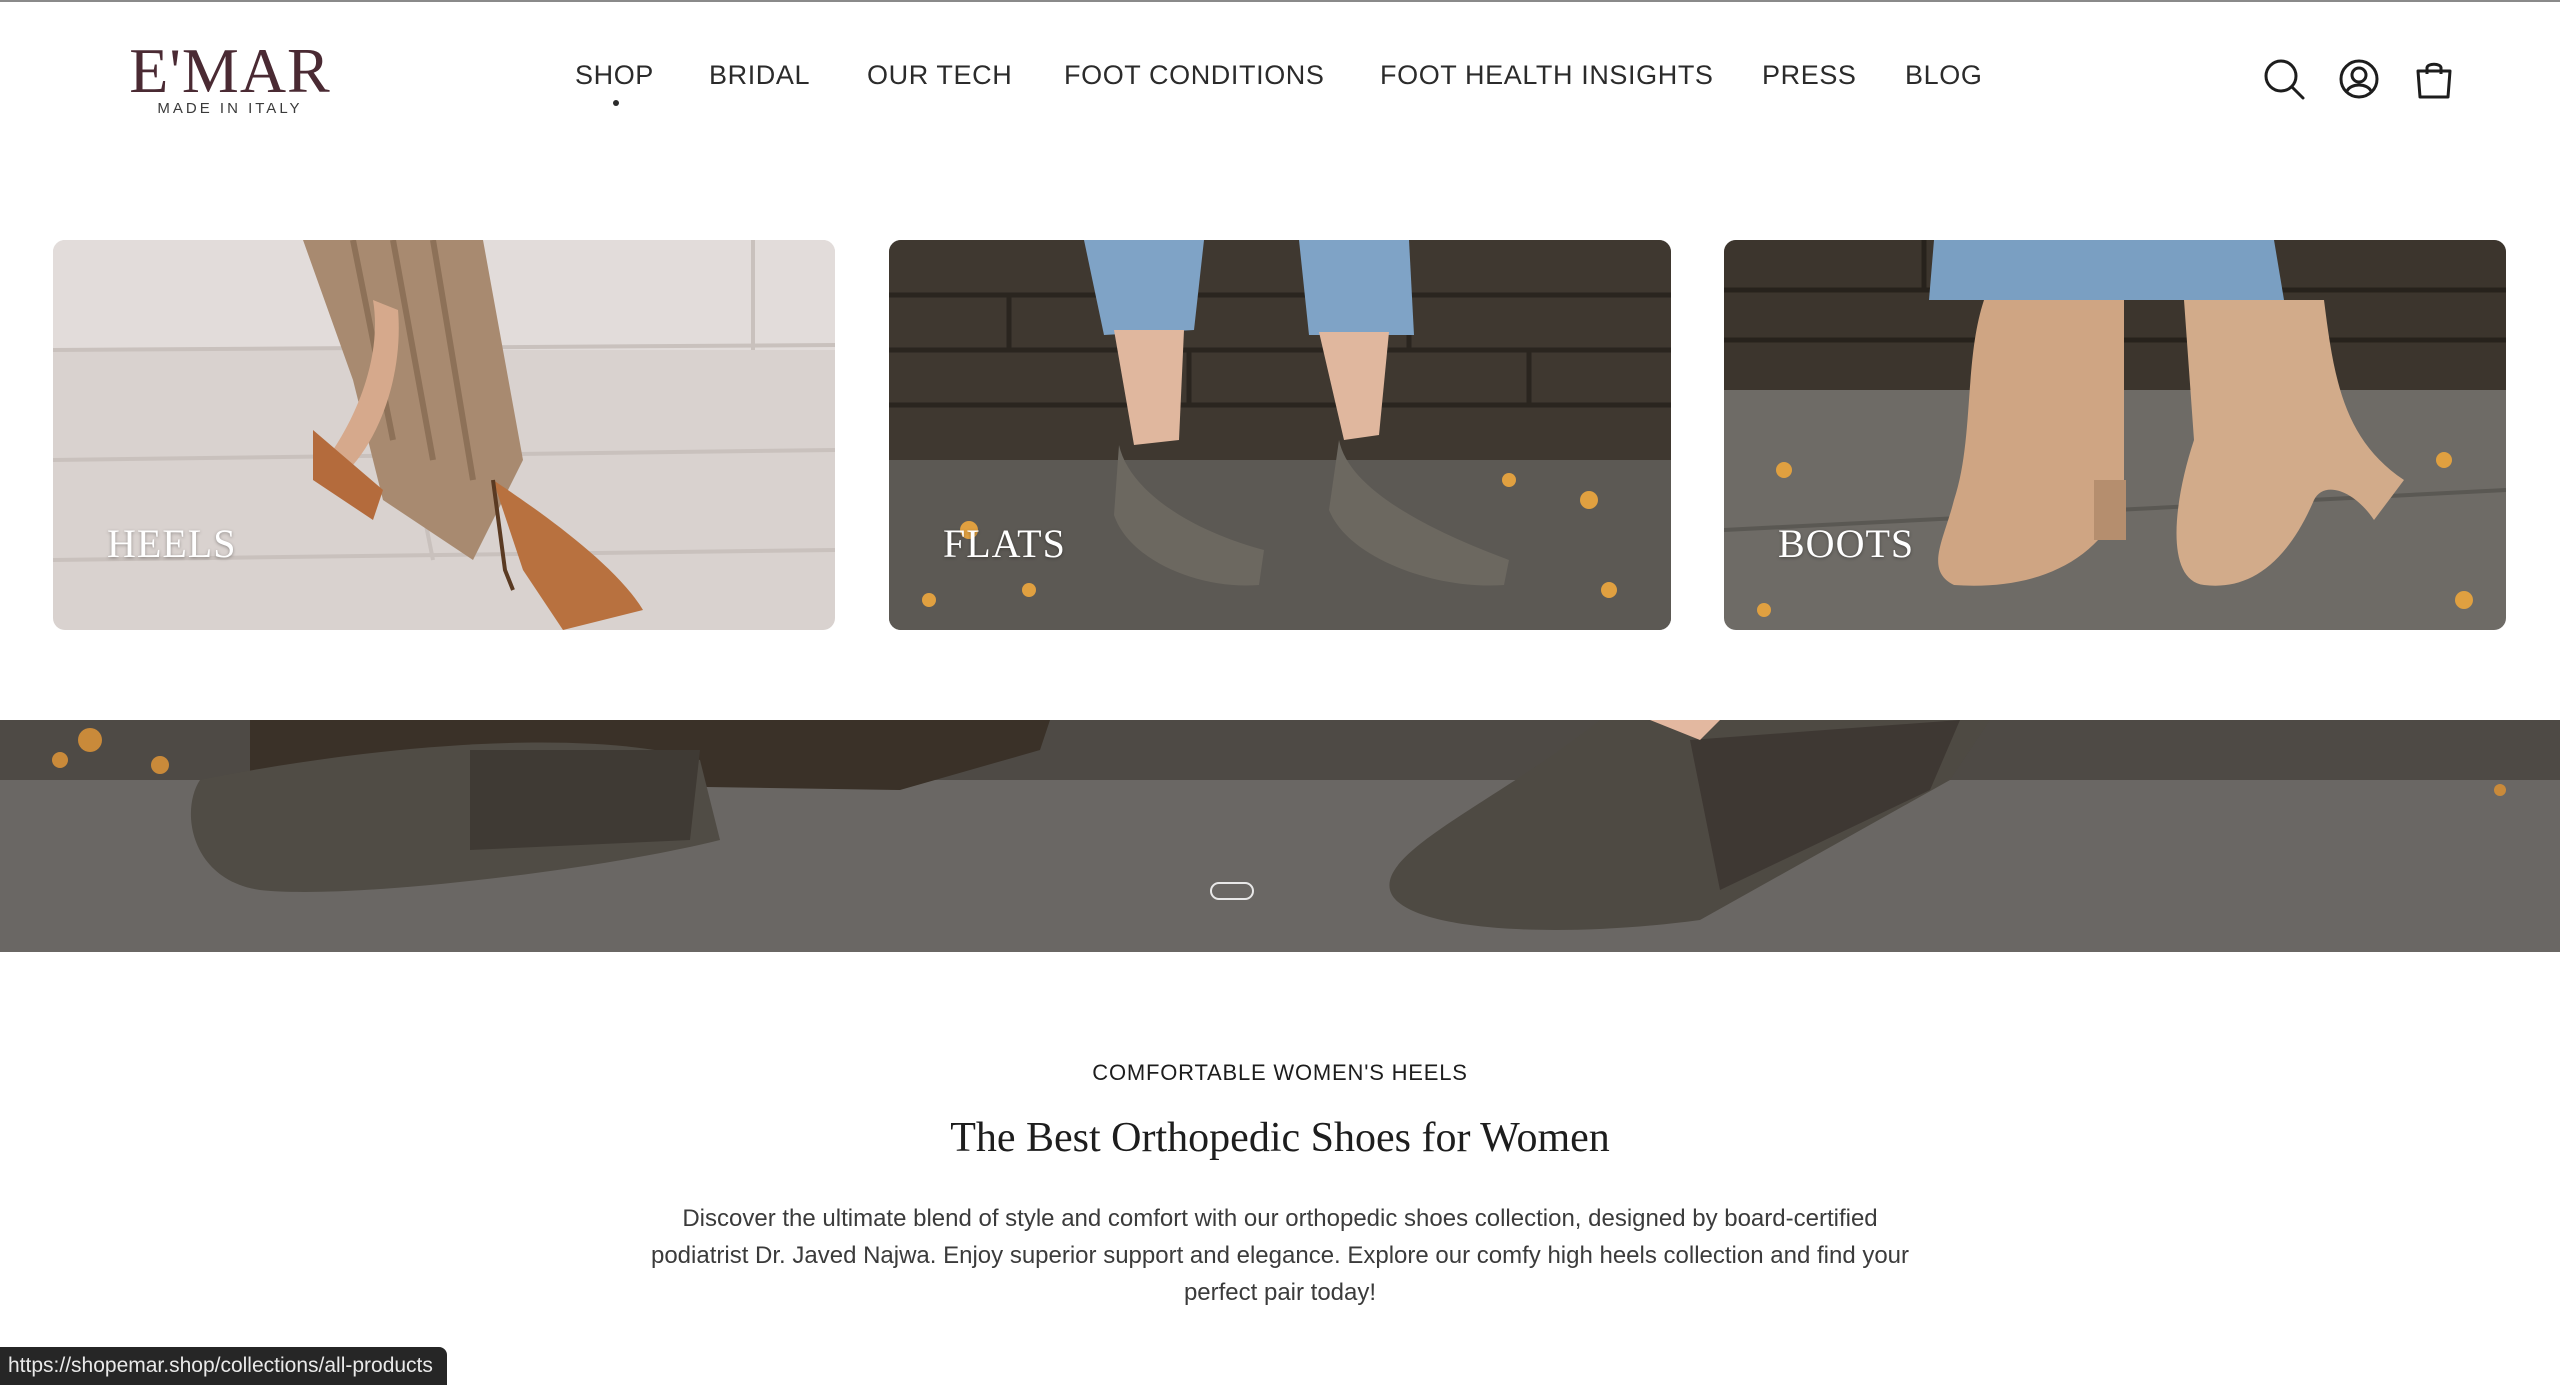  I want to click on category-label-flats: FLATS, so click(1004, 543).